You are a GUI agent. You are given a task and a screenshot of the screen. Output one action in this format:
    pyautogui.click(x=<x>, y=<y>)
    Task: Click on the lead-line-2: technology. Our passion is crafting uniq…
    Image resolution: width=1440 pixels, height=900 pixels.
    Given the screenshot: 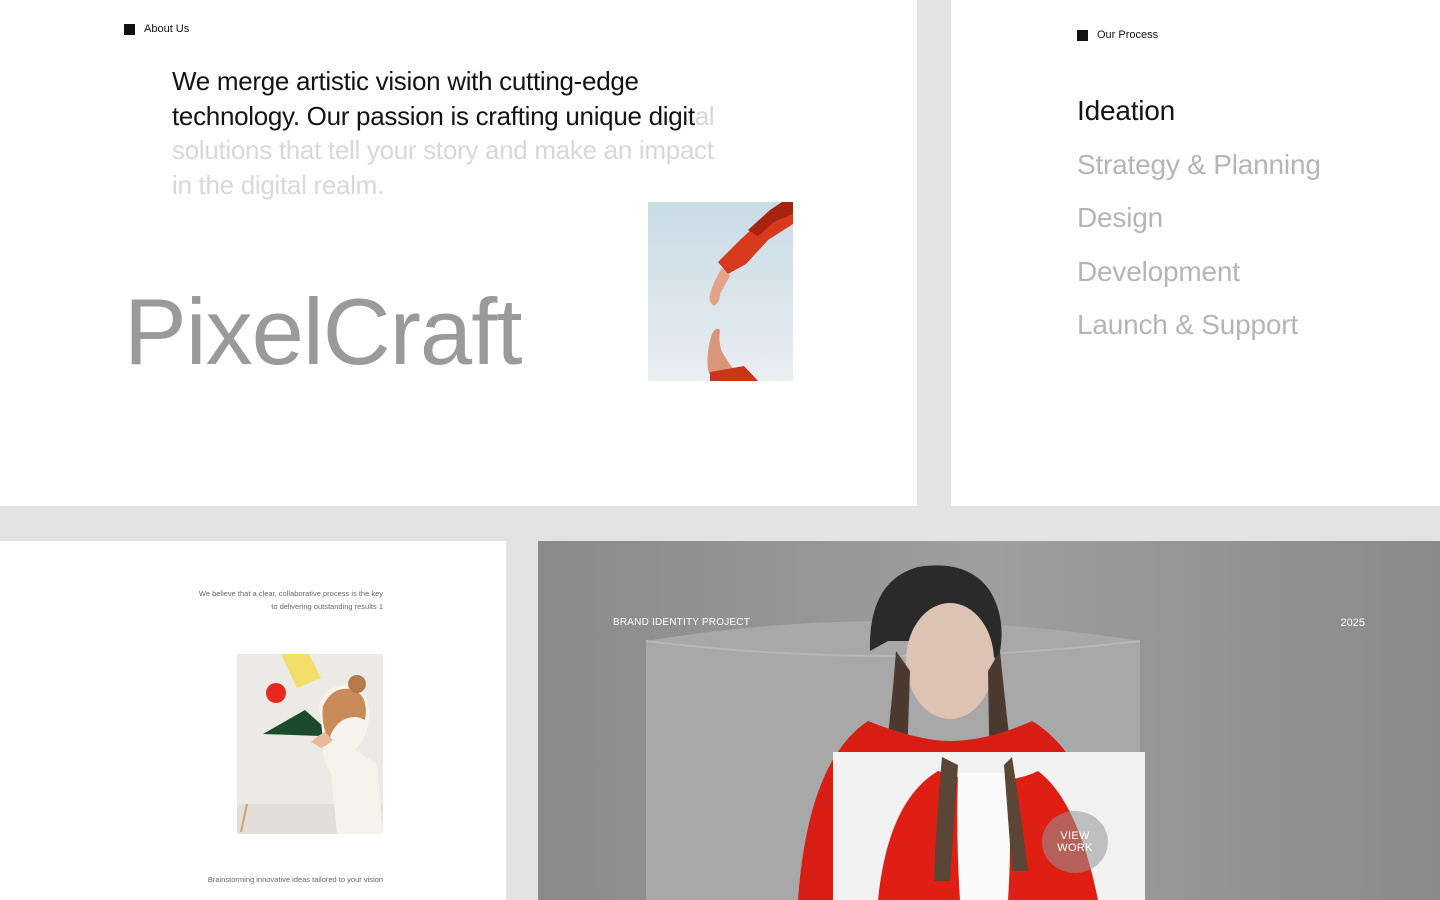 What is the action you would take?
    pyautogui.click(x=433, y=115)
    